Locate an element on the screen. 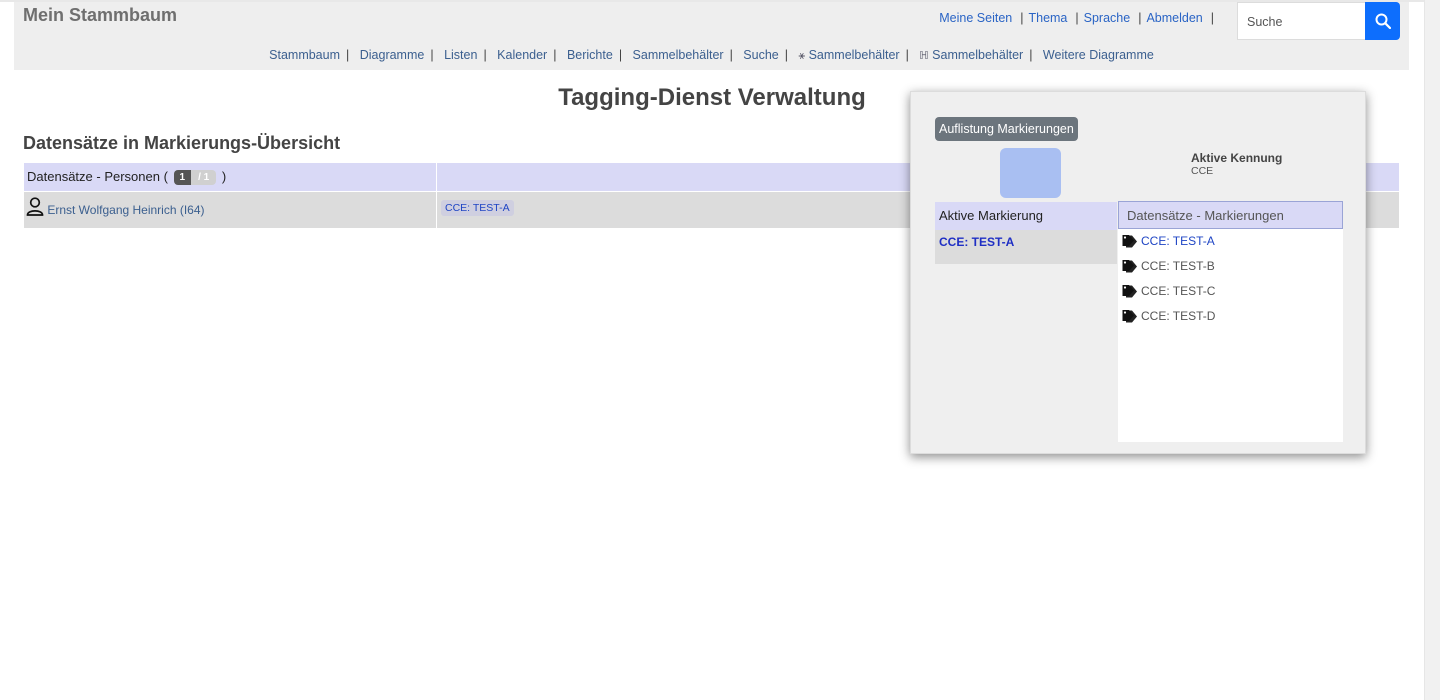 The width and height of the screenshot is (1440, 700). count-badge: 1/ 1 is located at coordinates (195, 178).